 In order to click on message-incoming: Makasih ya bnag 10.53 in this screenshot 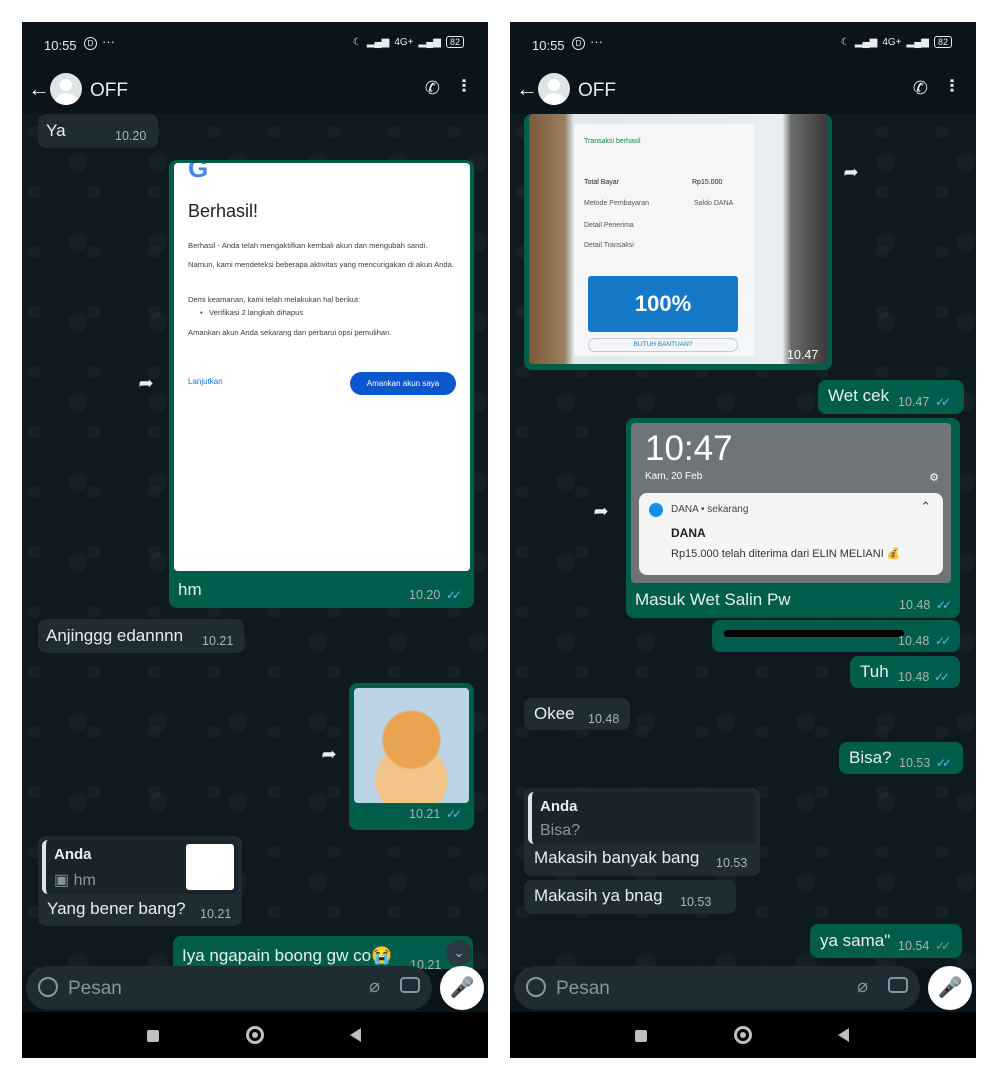, I will do `click(630, 897)`.